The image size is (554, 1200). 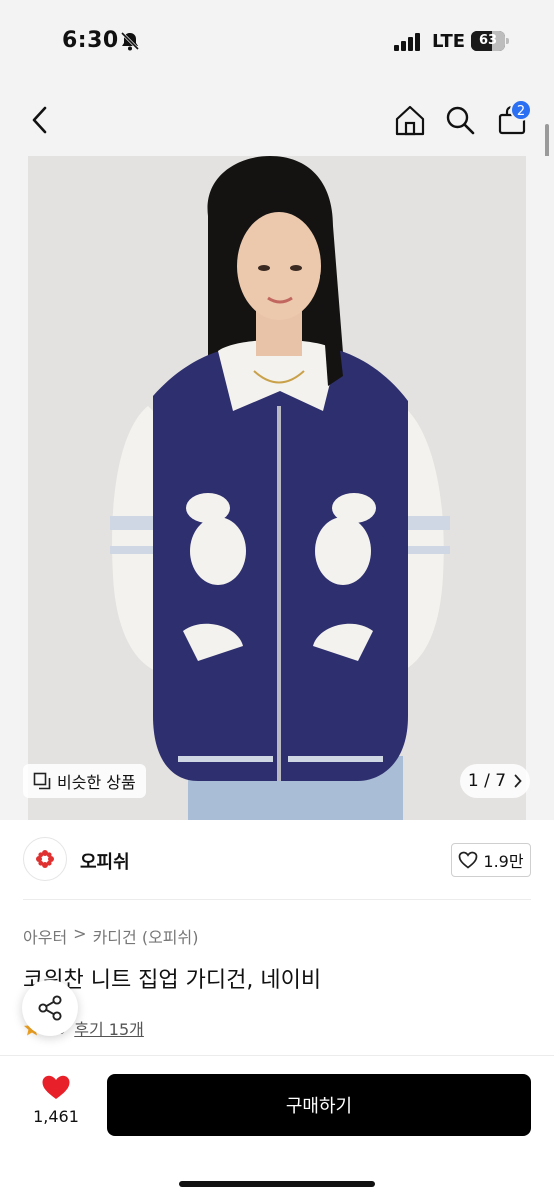 I want to click on page-counter-text: 1 / 7, so click(x=487, y=781).